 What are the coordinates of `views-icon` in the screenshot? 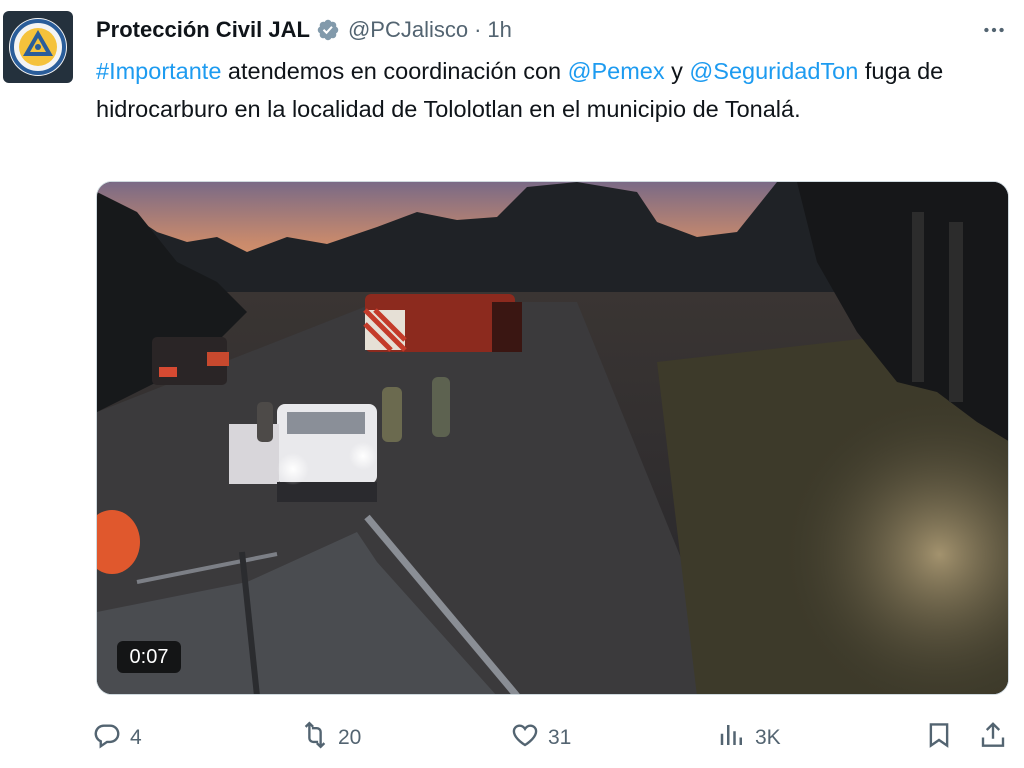 It's located at (732, 738).